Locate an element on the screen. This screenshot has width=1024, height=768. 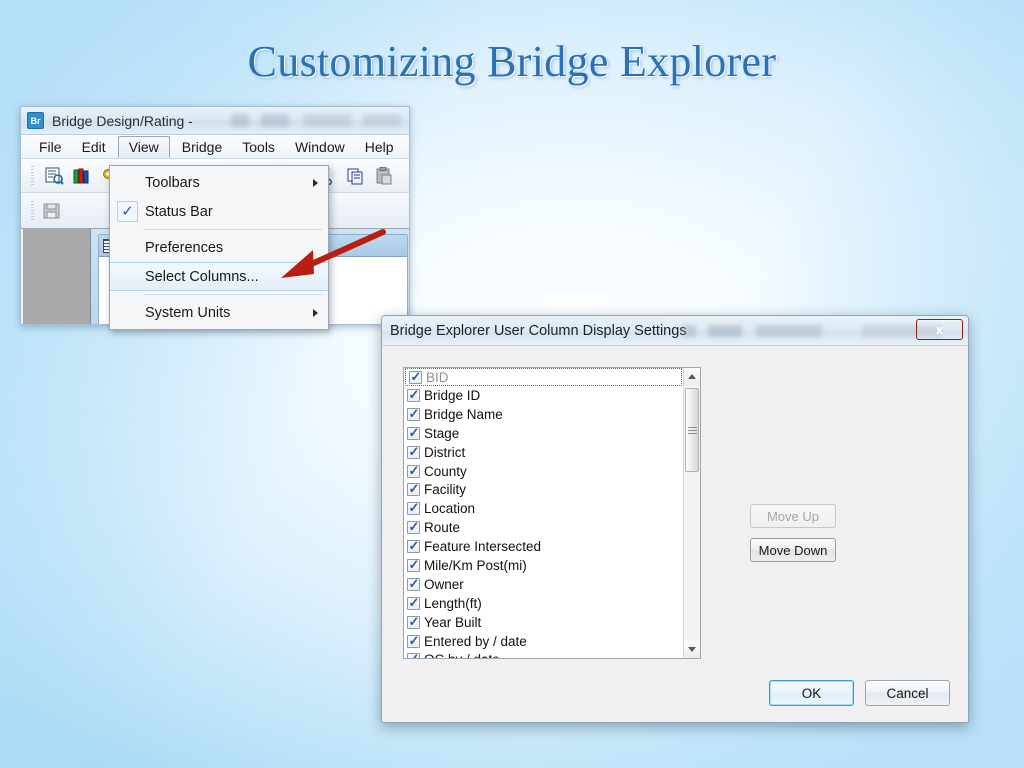
save-icon is located at coordinates (51, 211).